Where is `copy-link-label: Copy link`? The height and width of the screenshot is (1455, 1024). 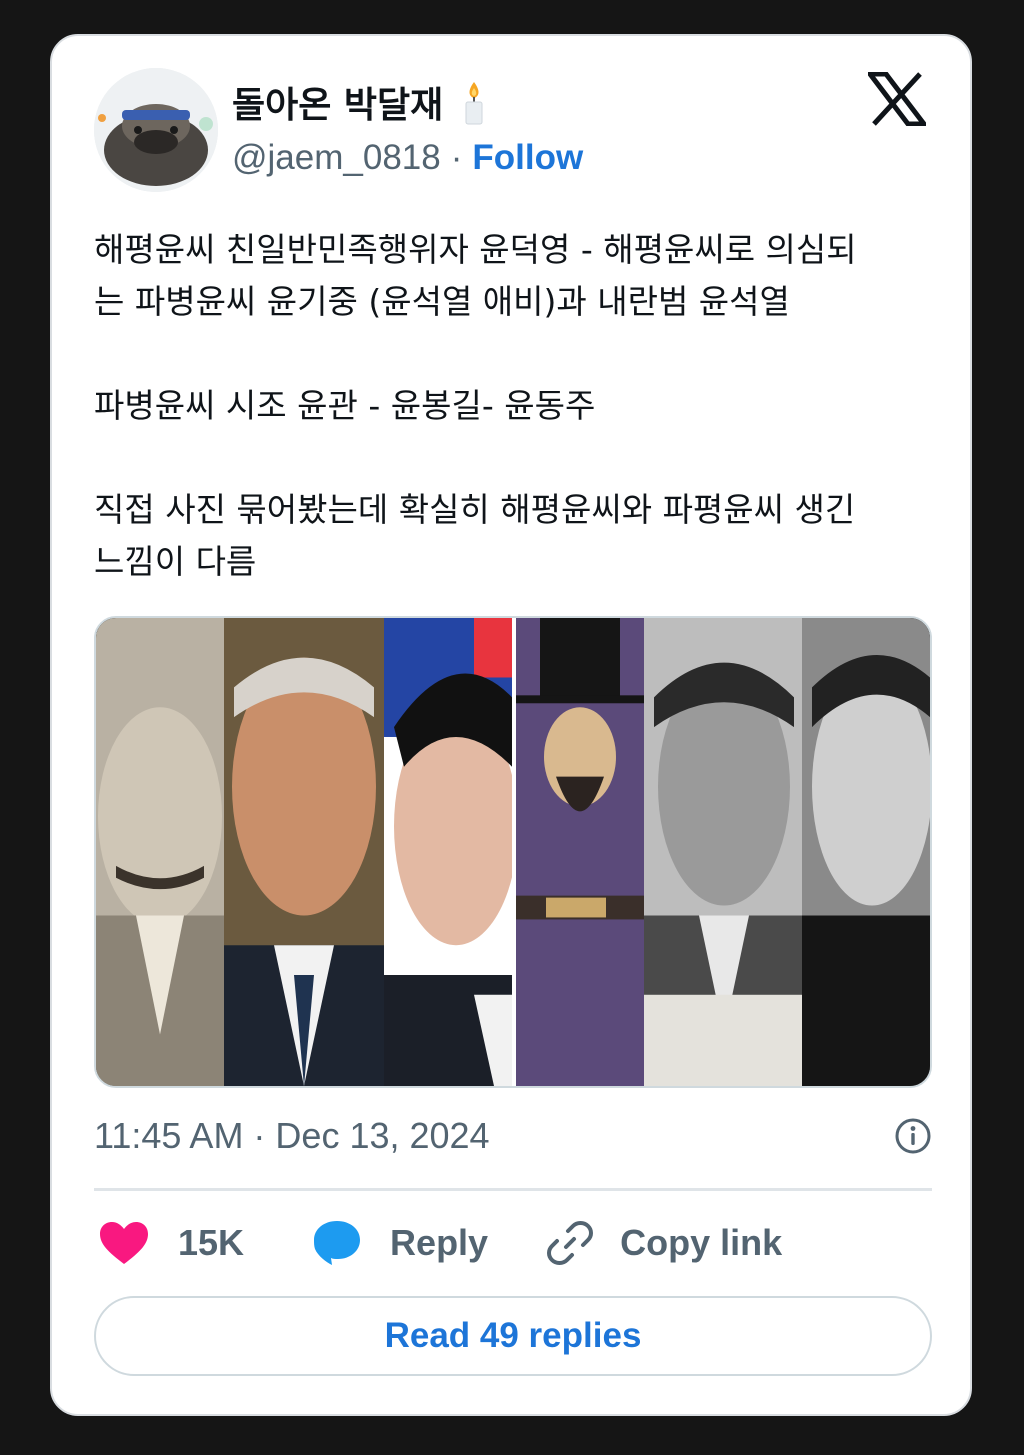 copy-link-label: Copy link is located at coordinates (701, 1242).